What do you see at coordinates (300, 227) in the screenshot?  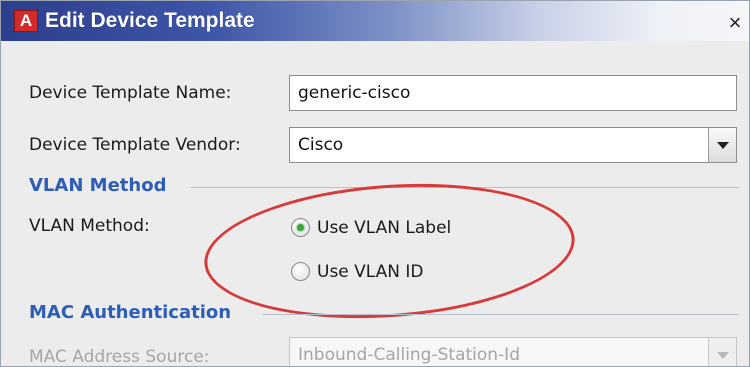 I see `radio-button-checked` at bounding box center [300, 227].